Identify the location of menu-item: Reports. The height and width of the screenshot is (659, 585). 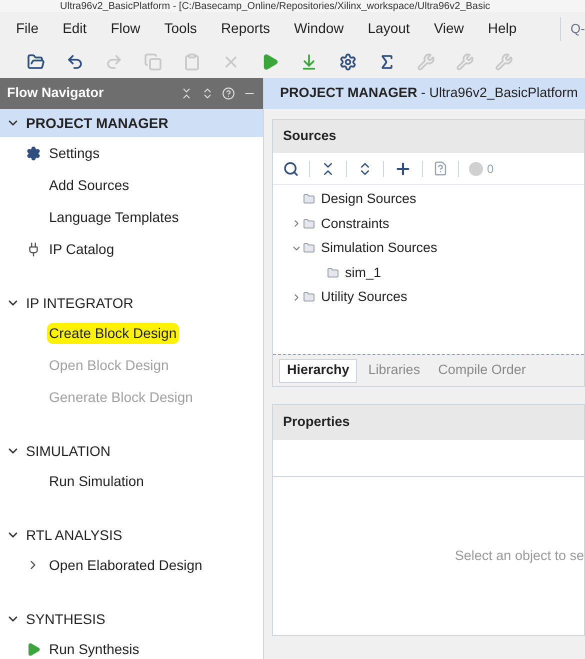
(245, 28).